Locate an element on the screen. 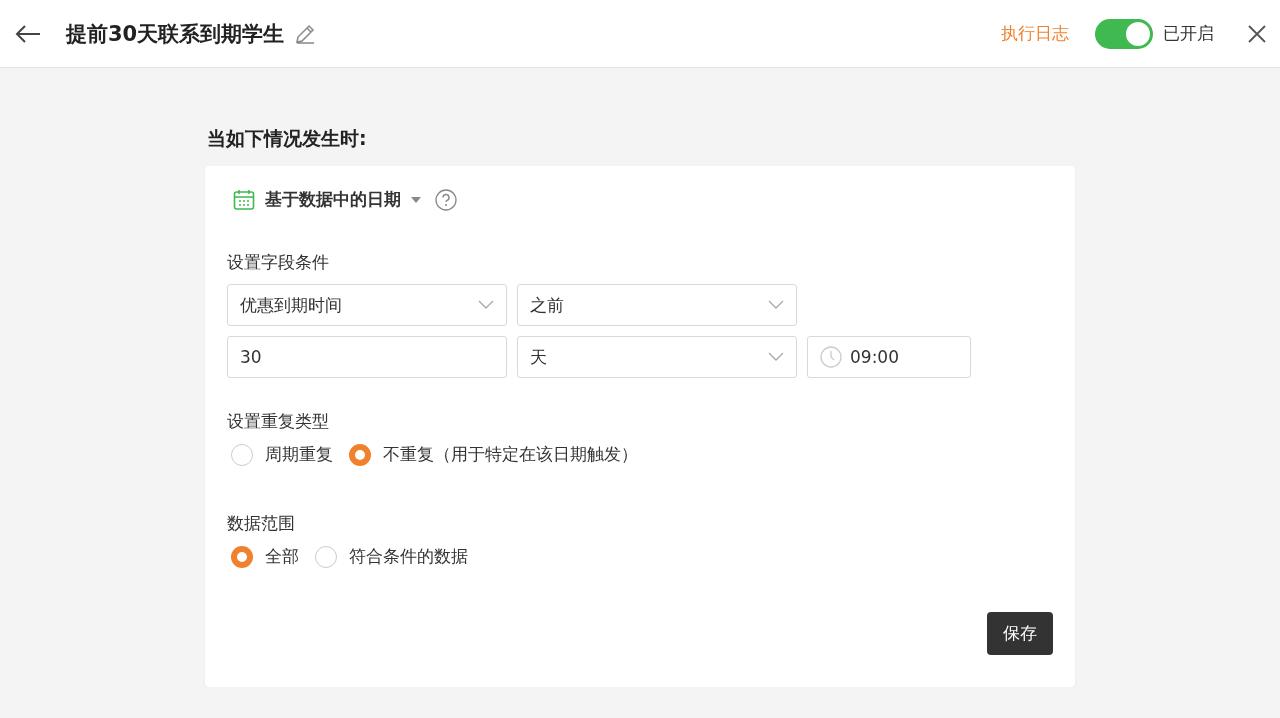 The width and height of the screenshot is (1280, 718). condition-label: 设置字段条件 is located at coordinates (278, 262).